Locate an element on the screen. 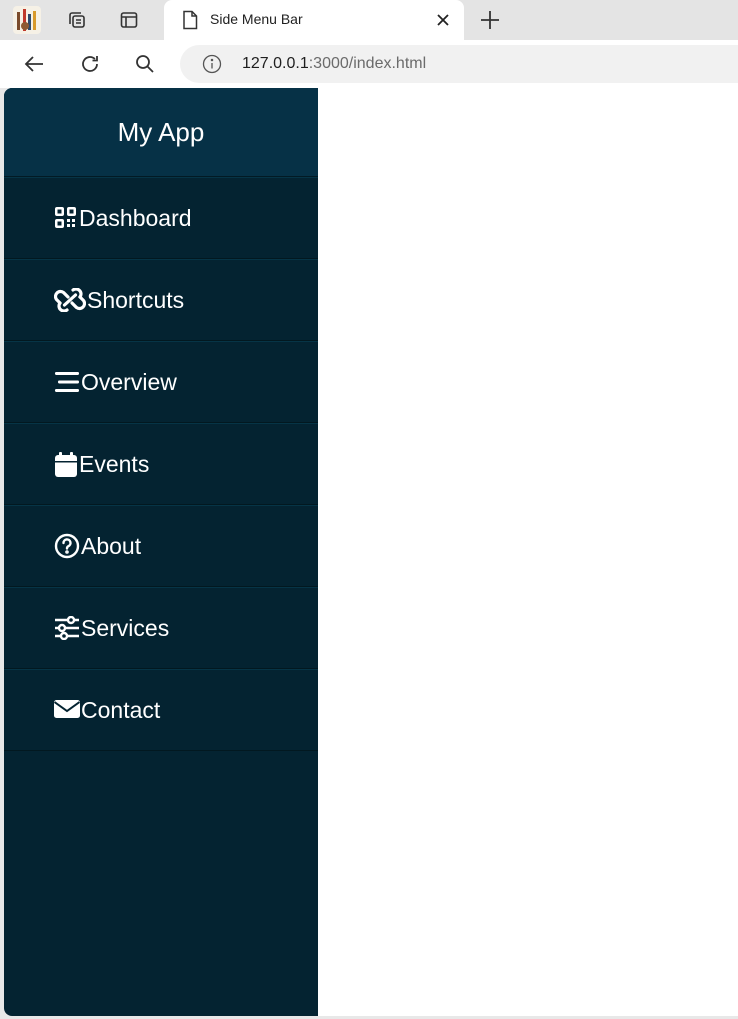 This screenshot has width=738, height=1019. menu-item-services: Services is located at coordinates (161, 628).